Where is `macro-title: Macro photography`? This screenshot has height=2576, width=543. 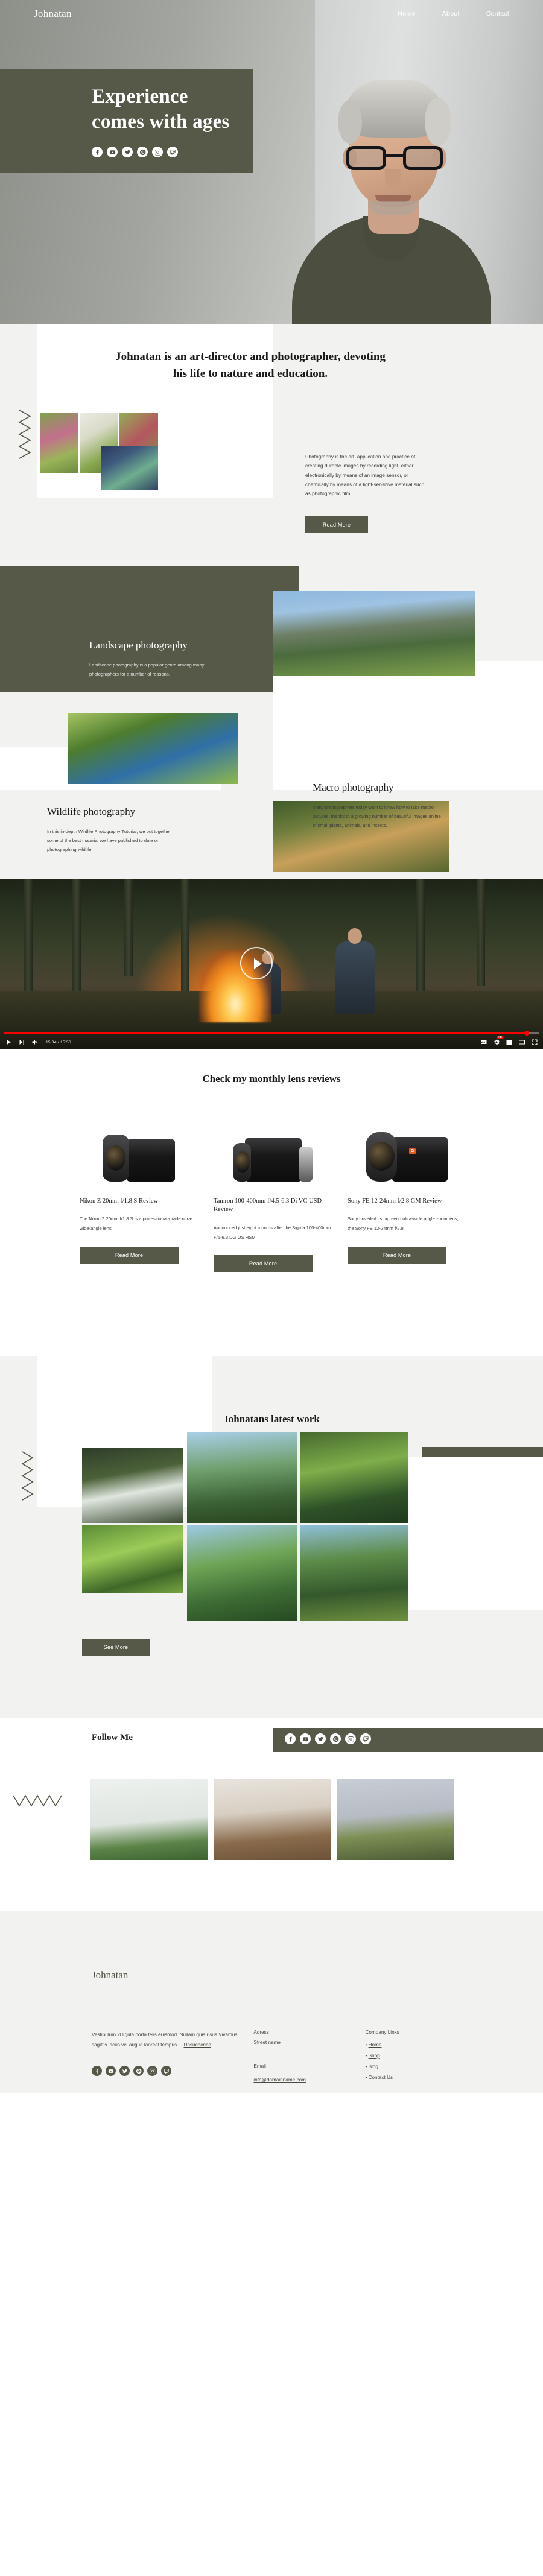
macro-title: Macro photography is located at coordinates (353, 787).